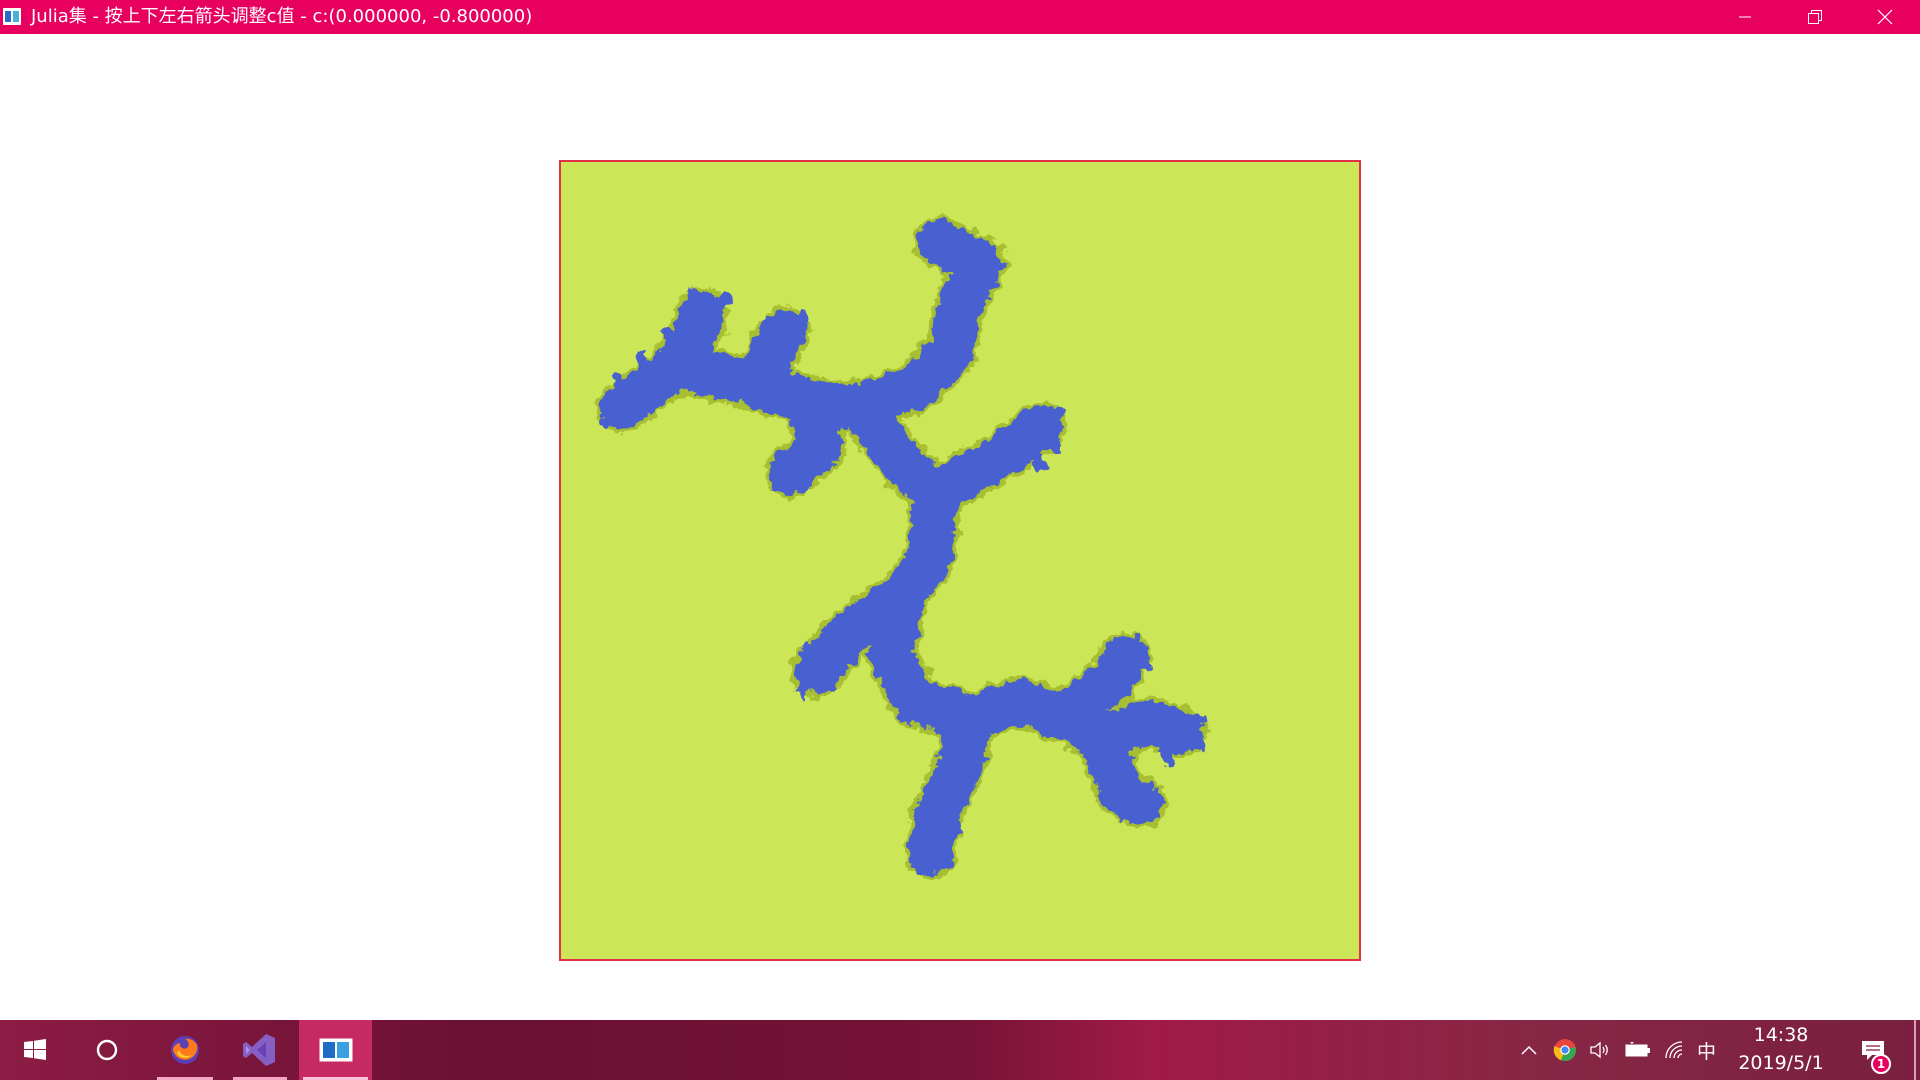 The height and width of the screenshot is (1080, 1920). I want to click on taskbar-firefox, so click(185, 1050).